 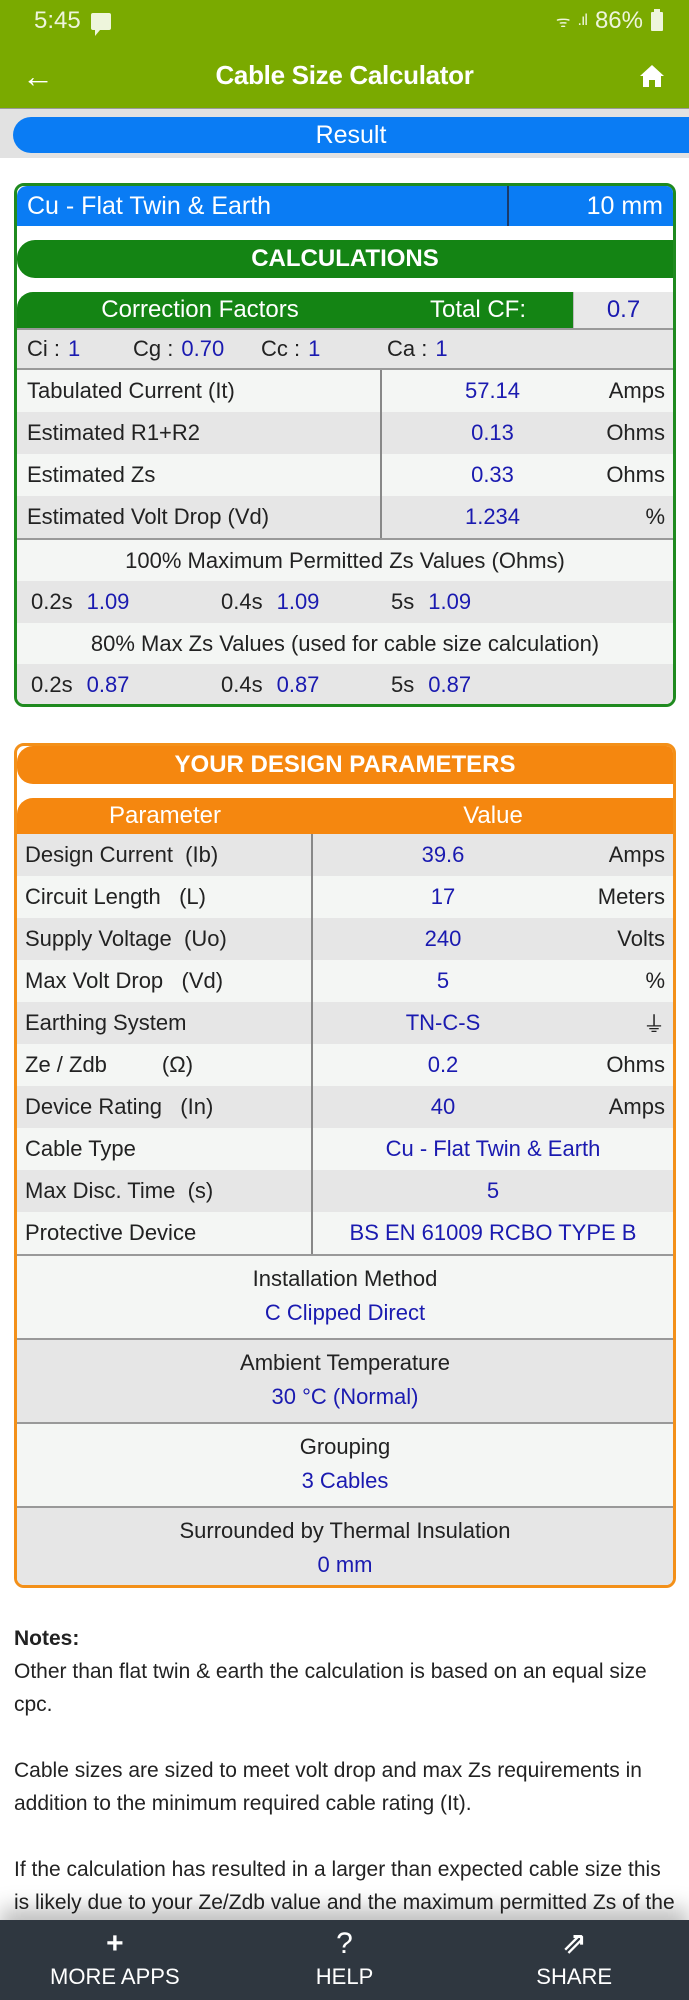 I want to click on installation-method: Installation Method C Clipped Direct, so click(x=345, y=1296).